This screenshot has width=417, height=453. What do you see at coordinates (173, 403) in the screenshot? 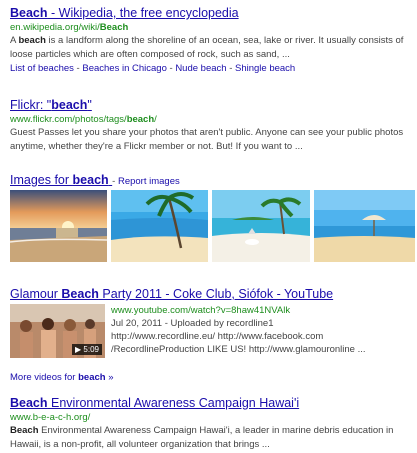
I see `title-text: Environmental Awareness Campaign Hawai'i` at bounding box center [173, 403].